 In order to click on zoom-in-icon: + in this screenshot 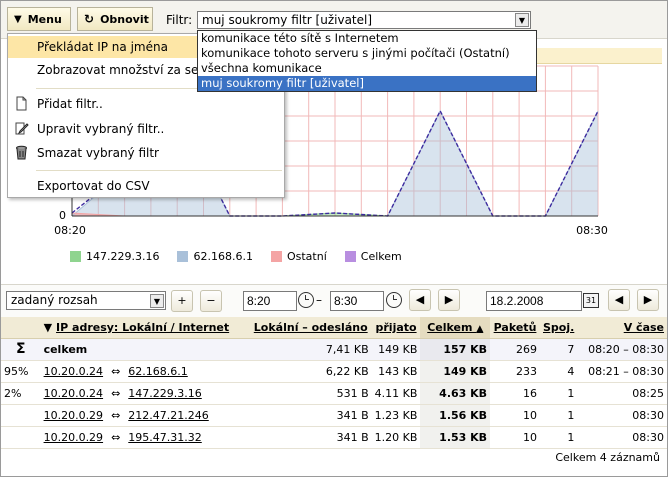, I will do `click(182, 300)`.